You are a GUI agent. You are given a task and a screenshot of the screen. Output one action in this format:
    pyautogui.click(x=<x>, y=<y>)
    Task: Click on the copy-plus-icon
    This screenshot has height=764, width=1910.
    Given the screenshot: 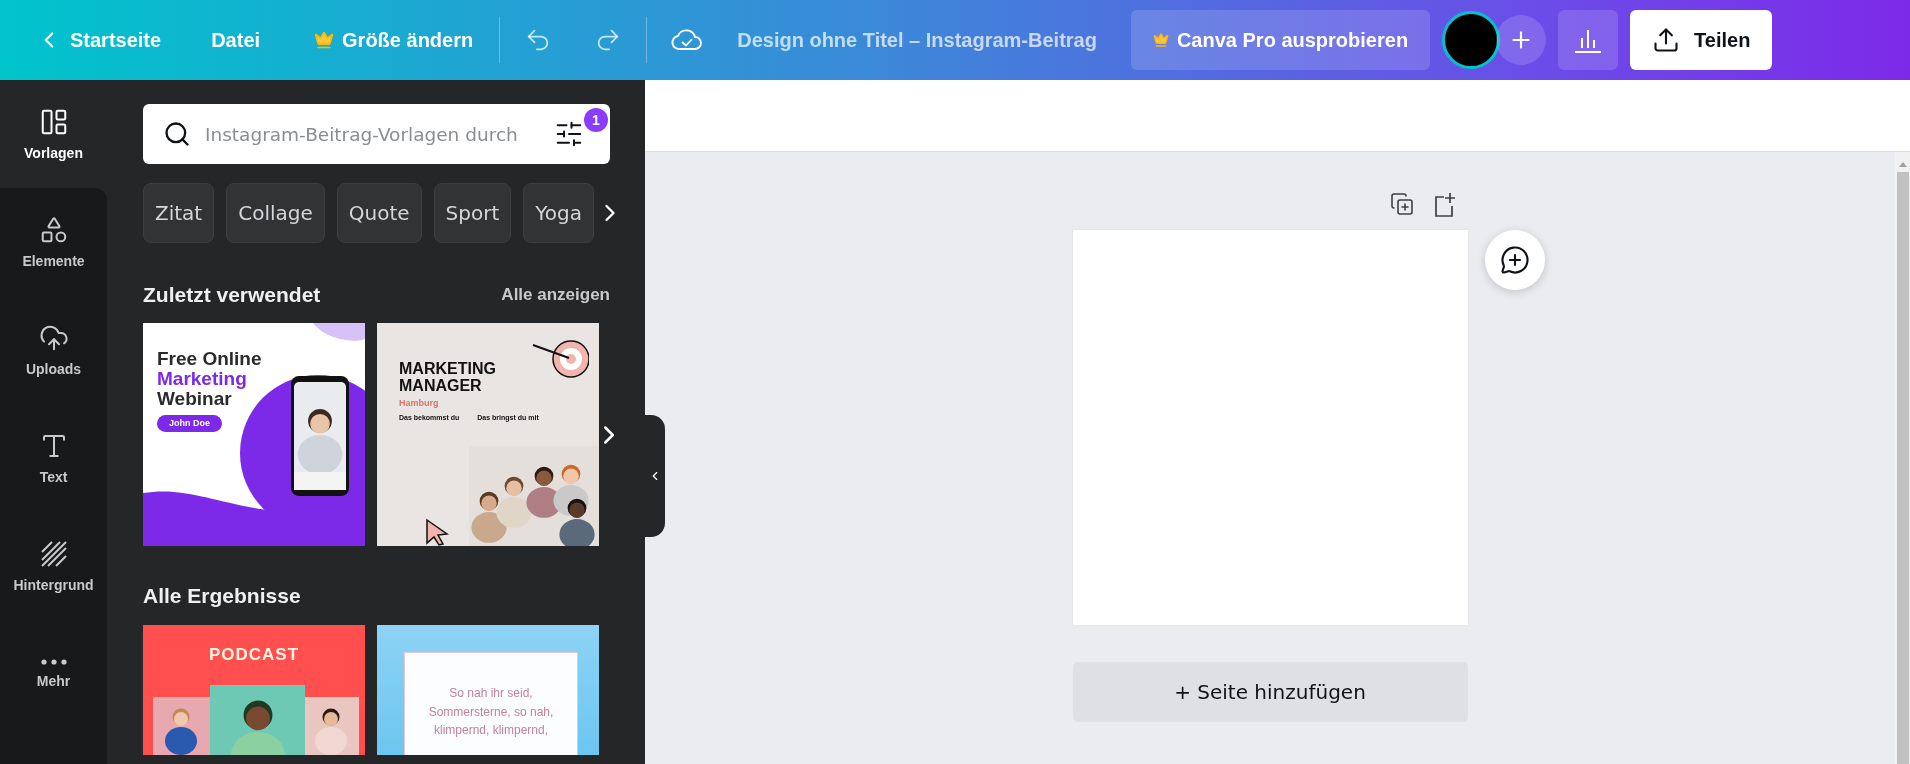 What is the action you would take?
    pyautogui.click(x=1401, y=204)
    